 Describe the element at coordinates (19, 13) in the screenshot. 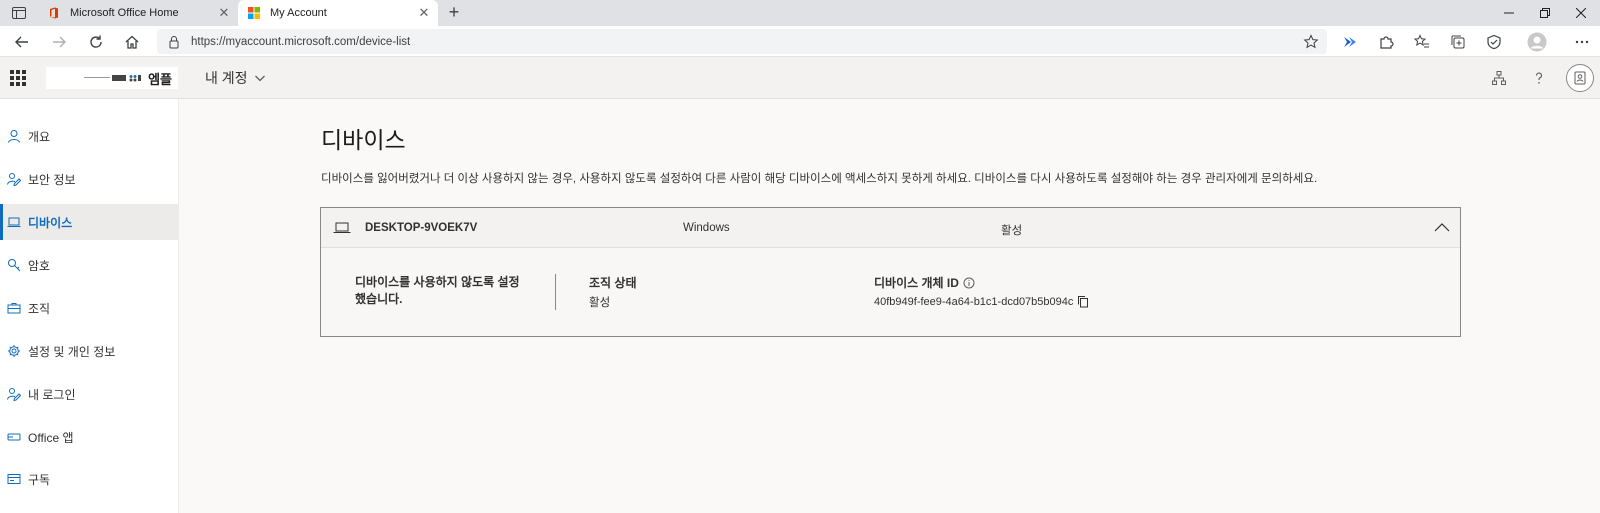

I see `tab-actions-icon` at that location.